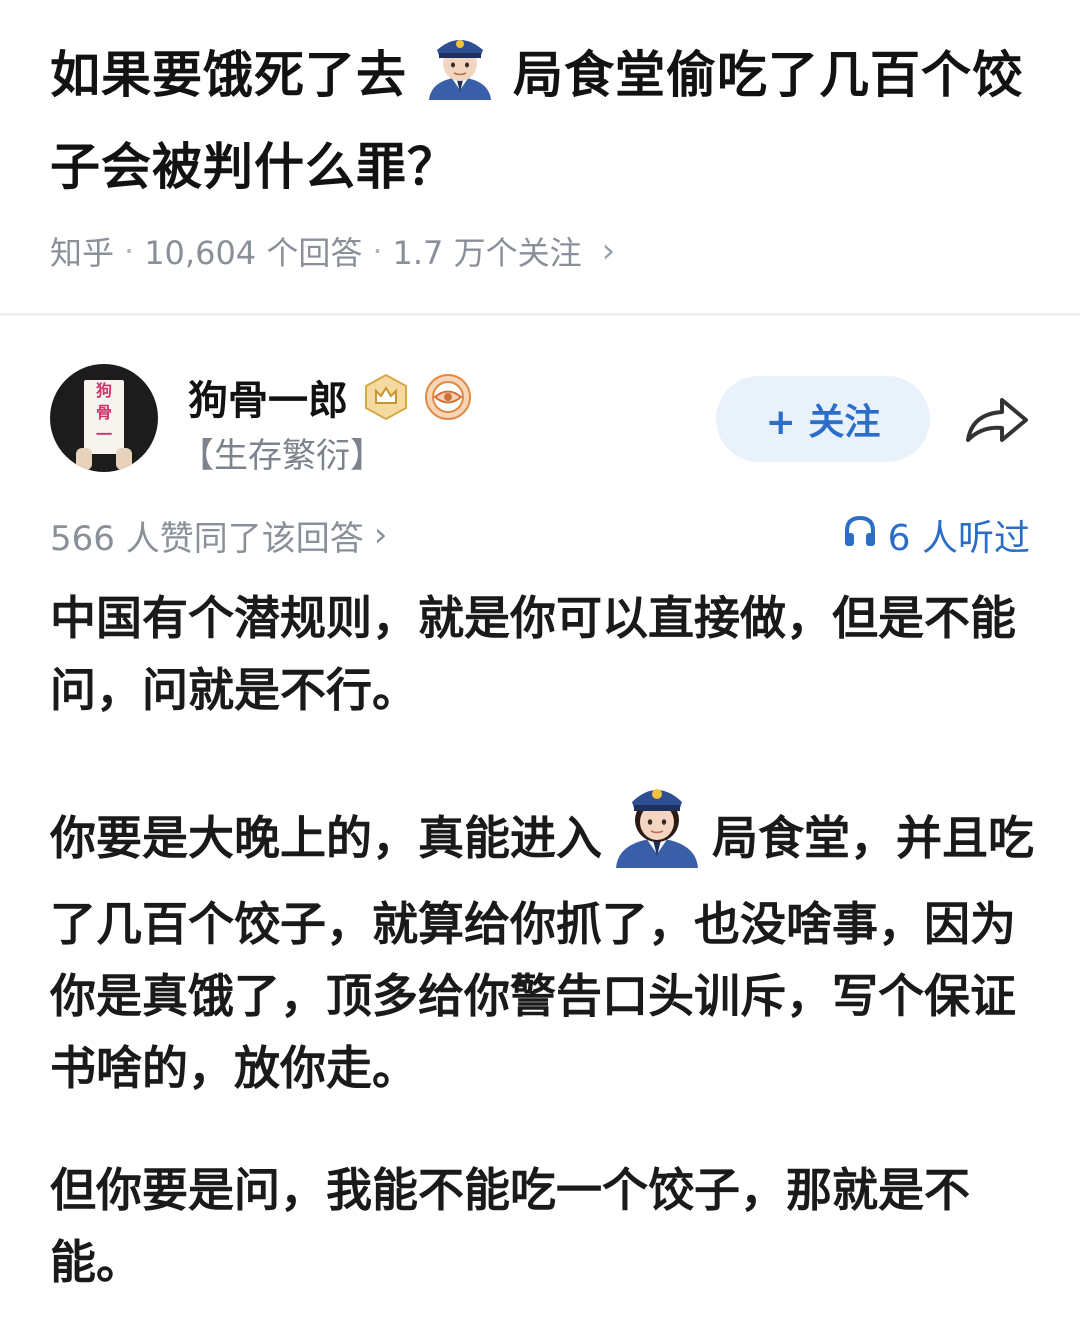  What do you see at coordinates (82, 251) in the screenshot?
I see `source-label: 知乎` at bounding box center [82, 251].